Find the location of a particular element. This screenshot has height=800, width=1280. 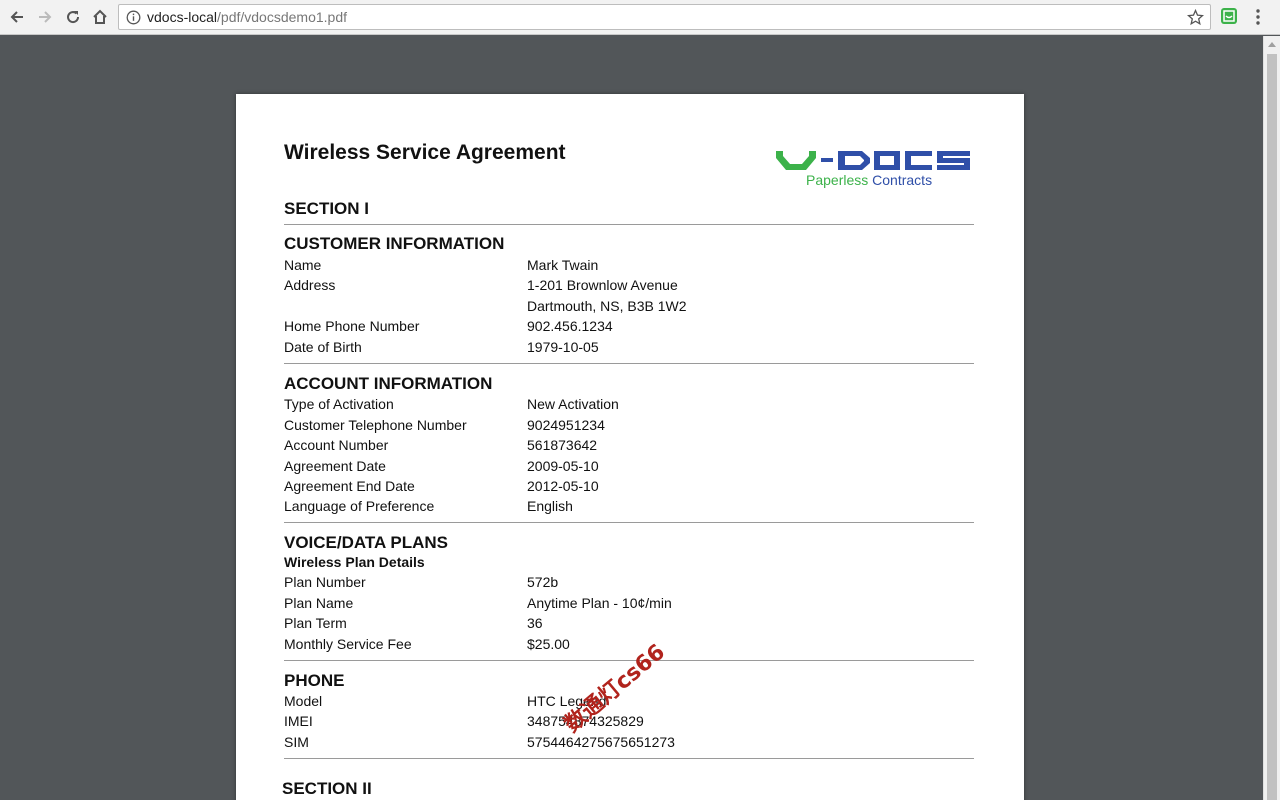

customer-value-address-1: 1-201 Brownlow Avenue is located at coordinates (602, 285).